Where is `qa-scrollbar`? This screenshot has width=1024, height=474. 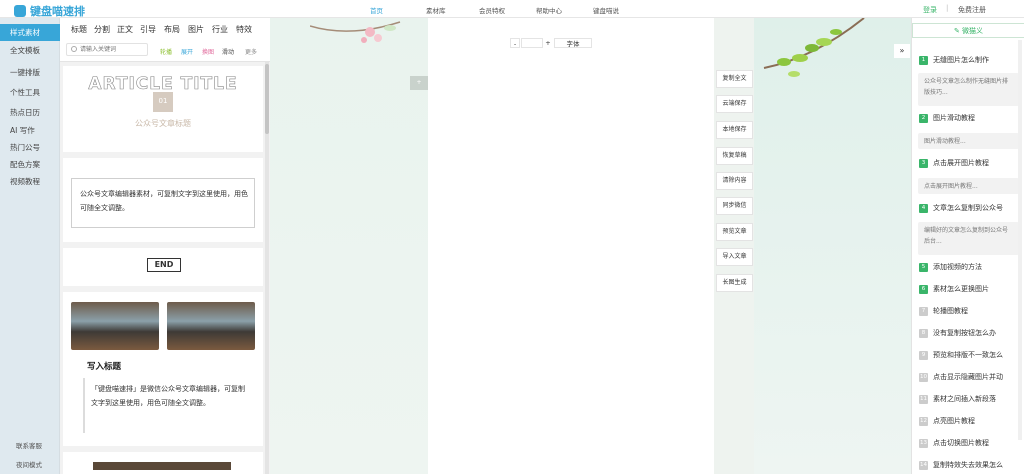 qa-scrollbar is located at coordinates (1020, 240).